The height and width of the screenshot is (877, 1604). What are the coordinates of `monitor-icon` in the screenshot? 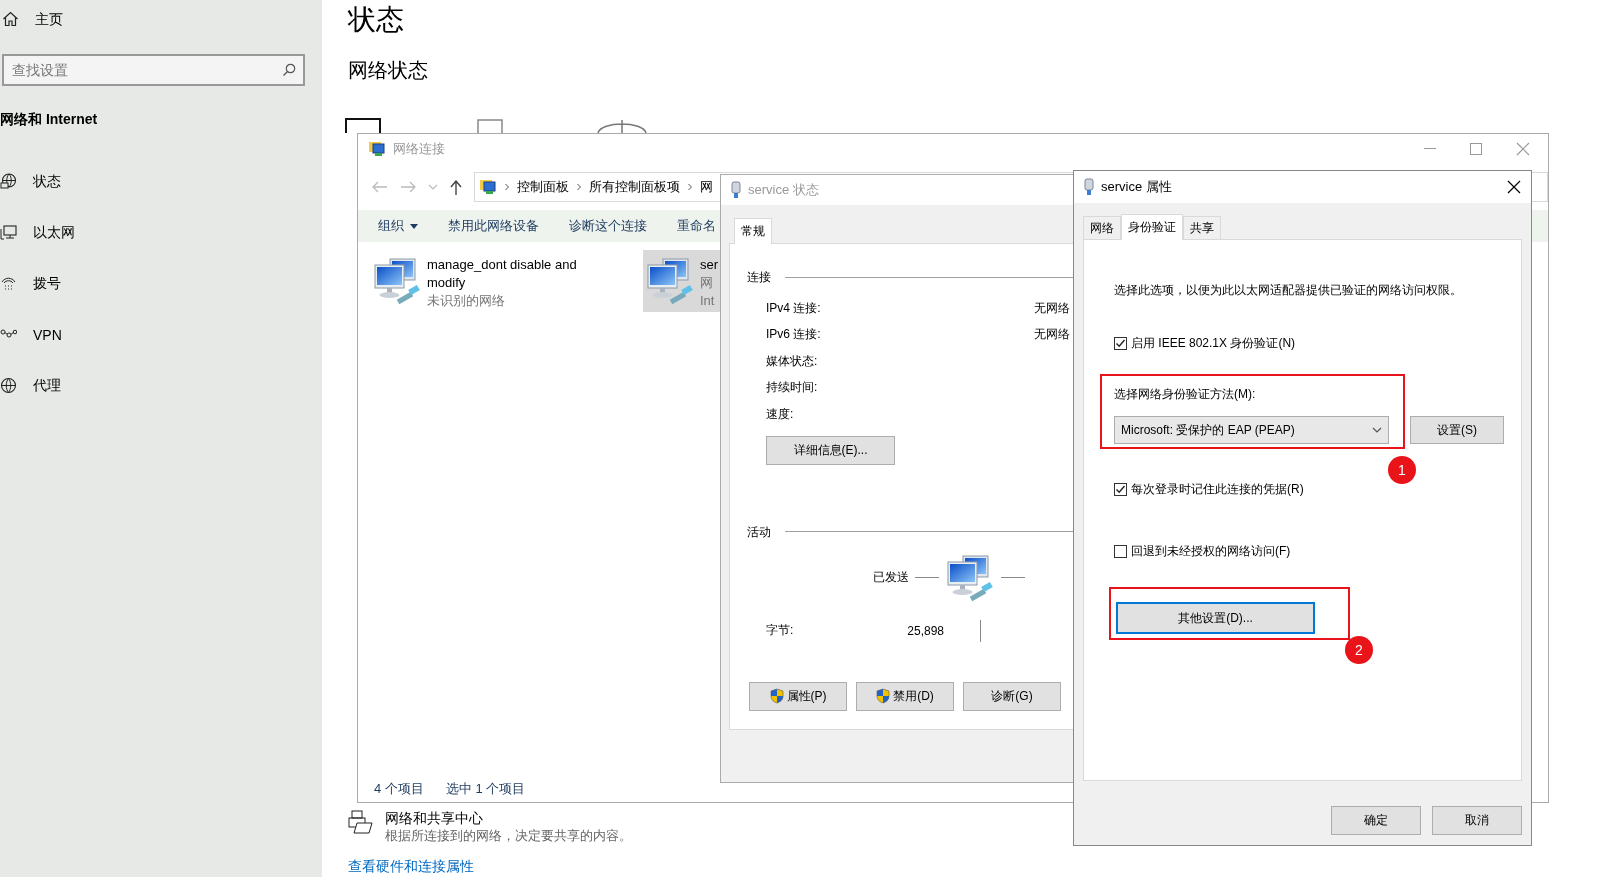 It's located at (8, 232).